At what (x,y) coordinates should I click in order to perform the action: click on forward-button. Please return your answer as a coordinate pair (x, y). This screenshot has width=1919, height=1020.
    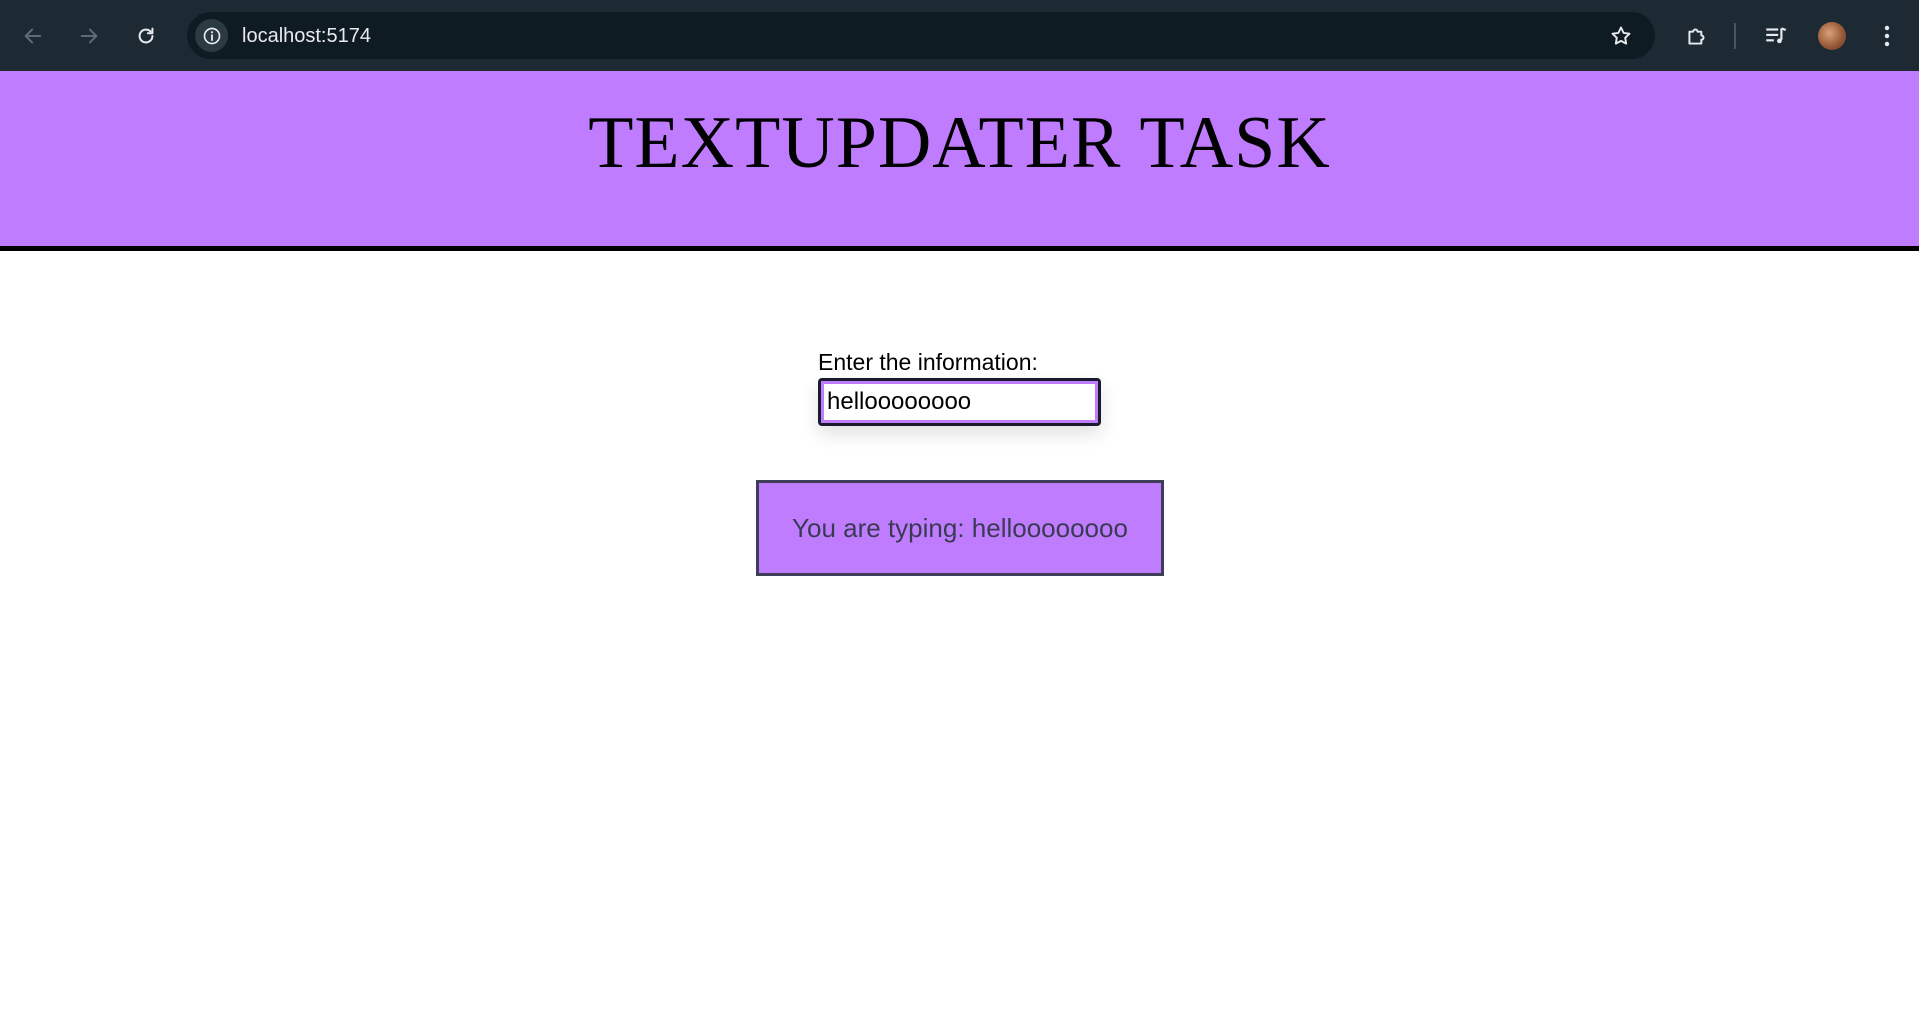
    Looking at the image, I should click on (89, 36).